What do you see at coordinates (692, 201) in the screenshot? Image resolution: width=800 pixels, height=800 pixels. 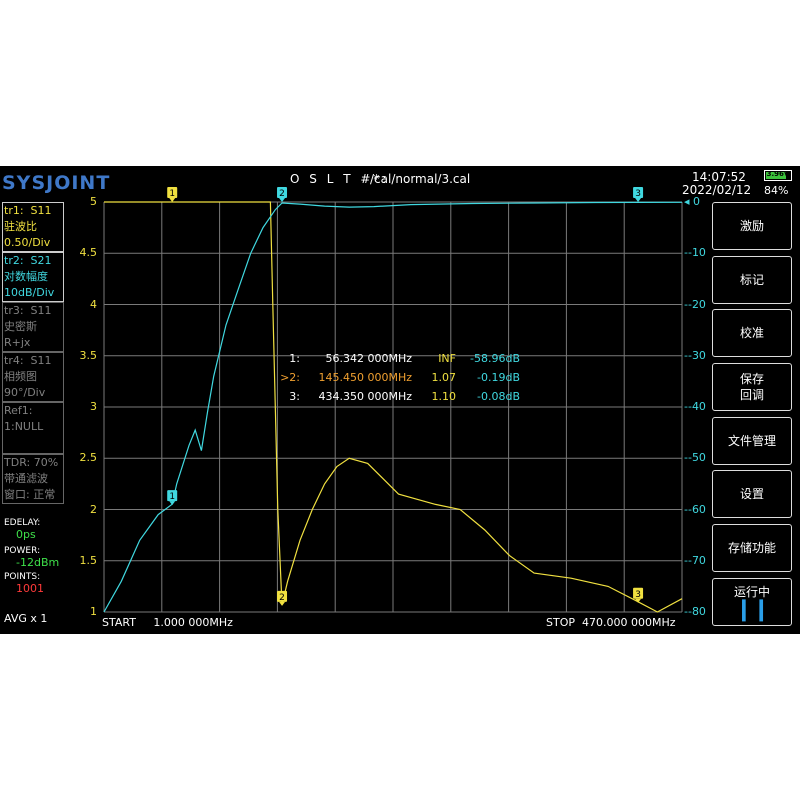 I see `right-axis-tick: ◂ 0` at bounding box center [692, 201].